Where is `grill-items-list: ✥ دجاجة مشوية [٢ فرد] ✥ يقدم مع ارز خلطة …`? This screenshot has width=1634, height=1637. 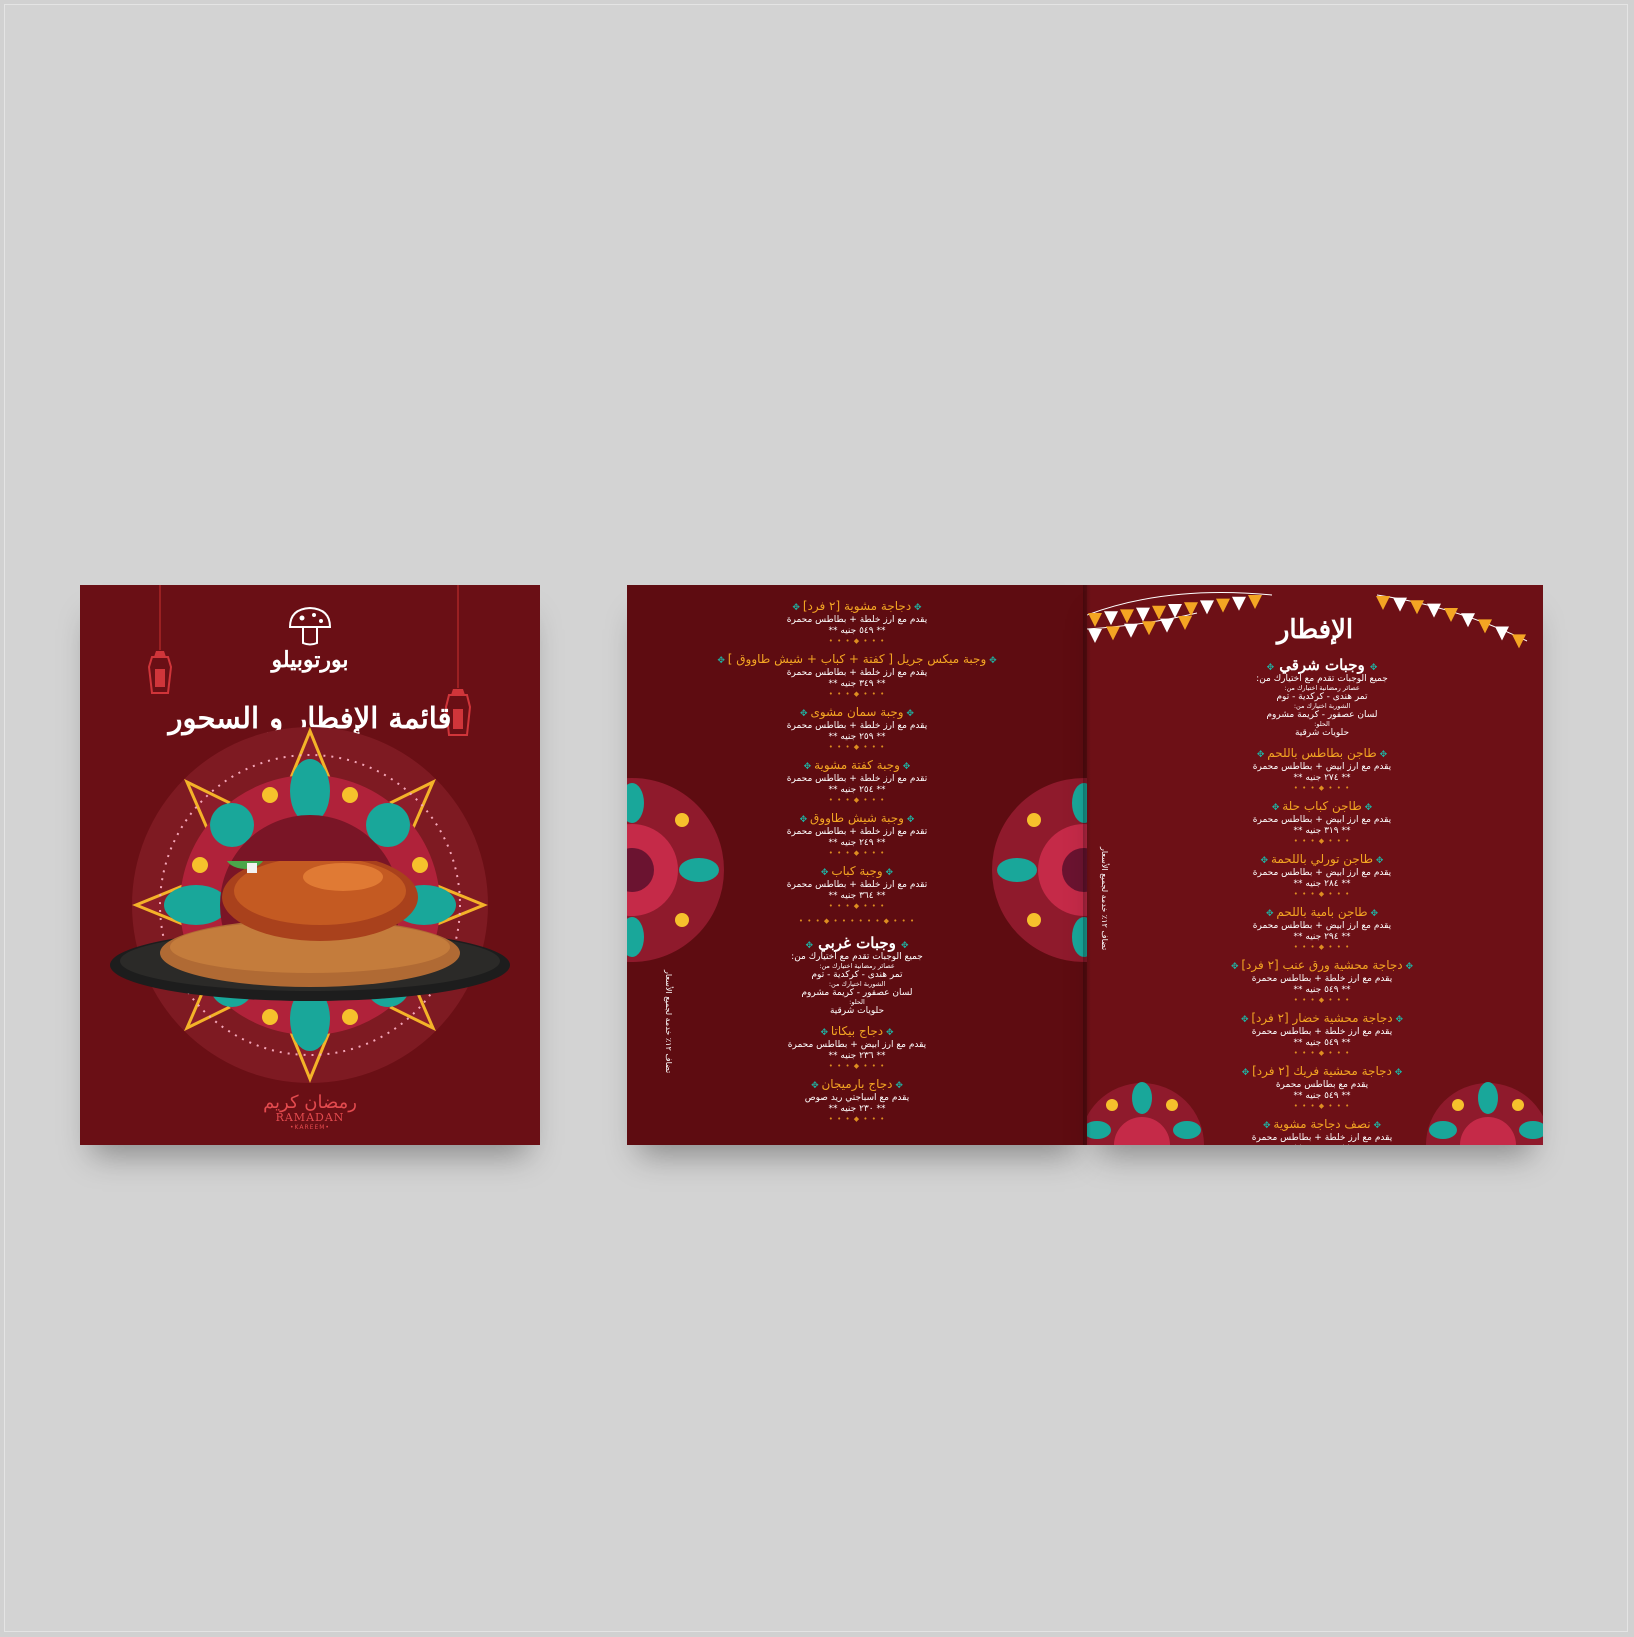
grill-items-list: ✥ دجاجة مشوية [٢ فرد] ✥ يقدم مع ارز خلطة … is located at coordinates (857, 754).